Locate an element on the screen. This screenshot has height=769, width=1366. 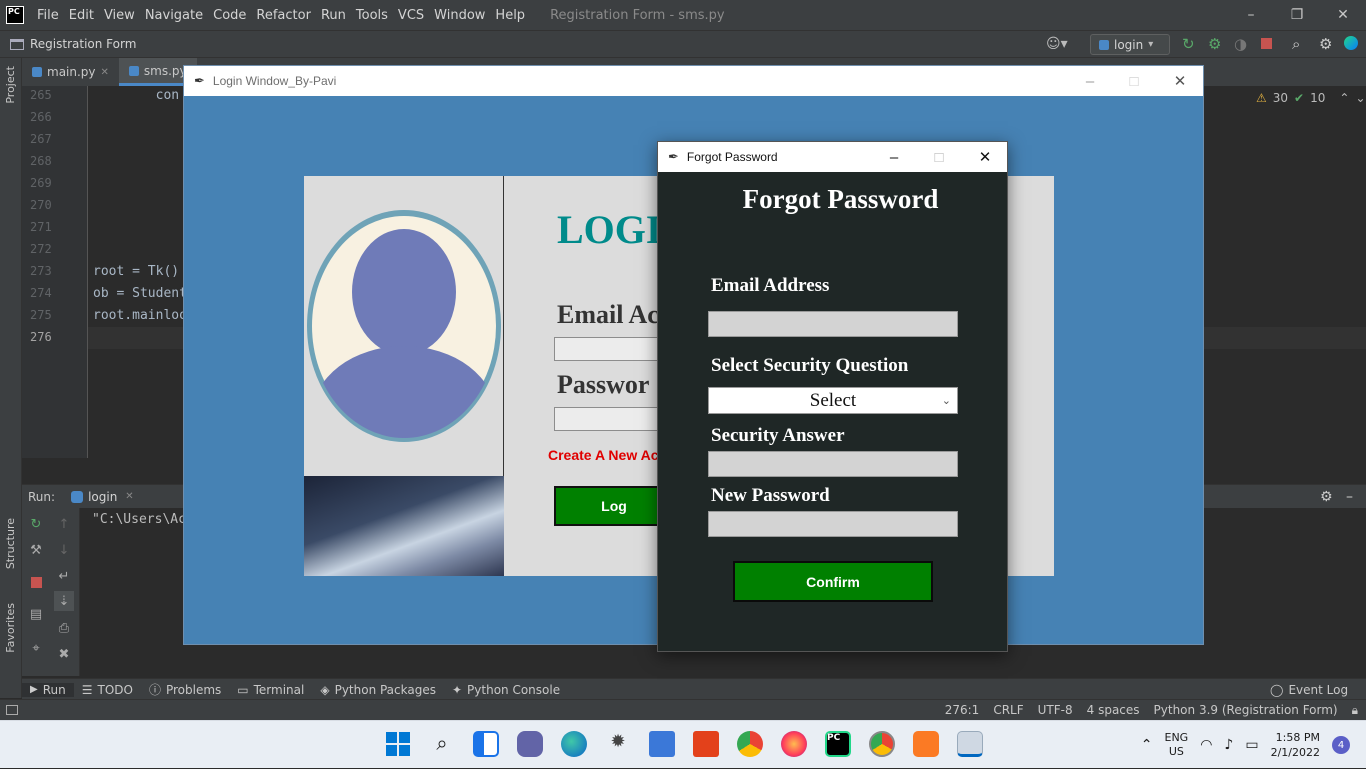
wifi-icon: ◠ is located at coordinates (1206, 745).